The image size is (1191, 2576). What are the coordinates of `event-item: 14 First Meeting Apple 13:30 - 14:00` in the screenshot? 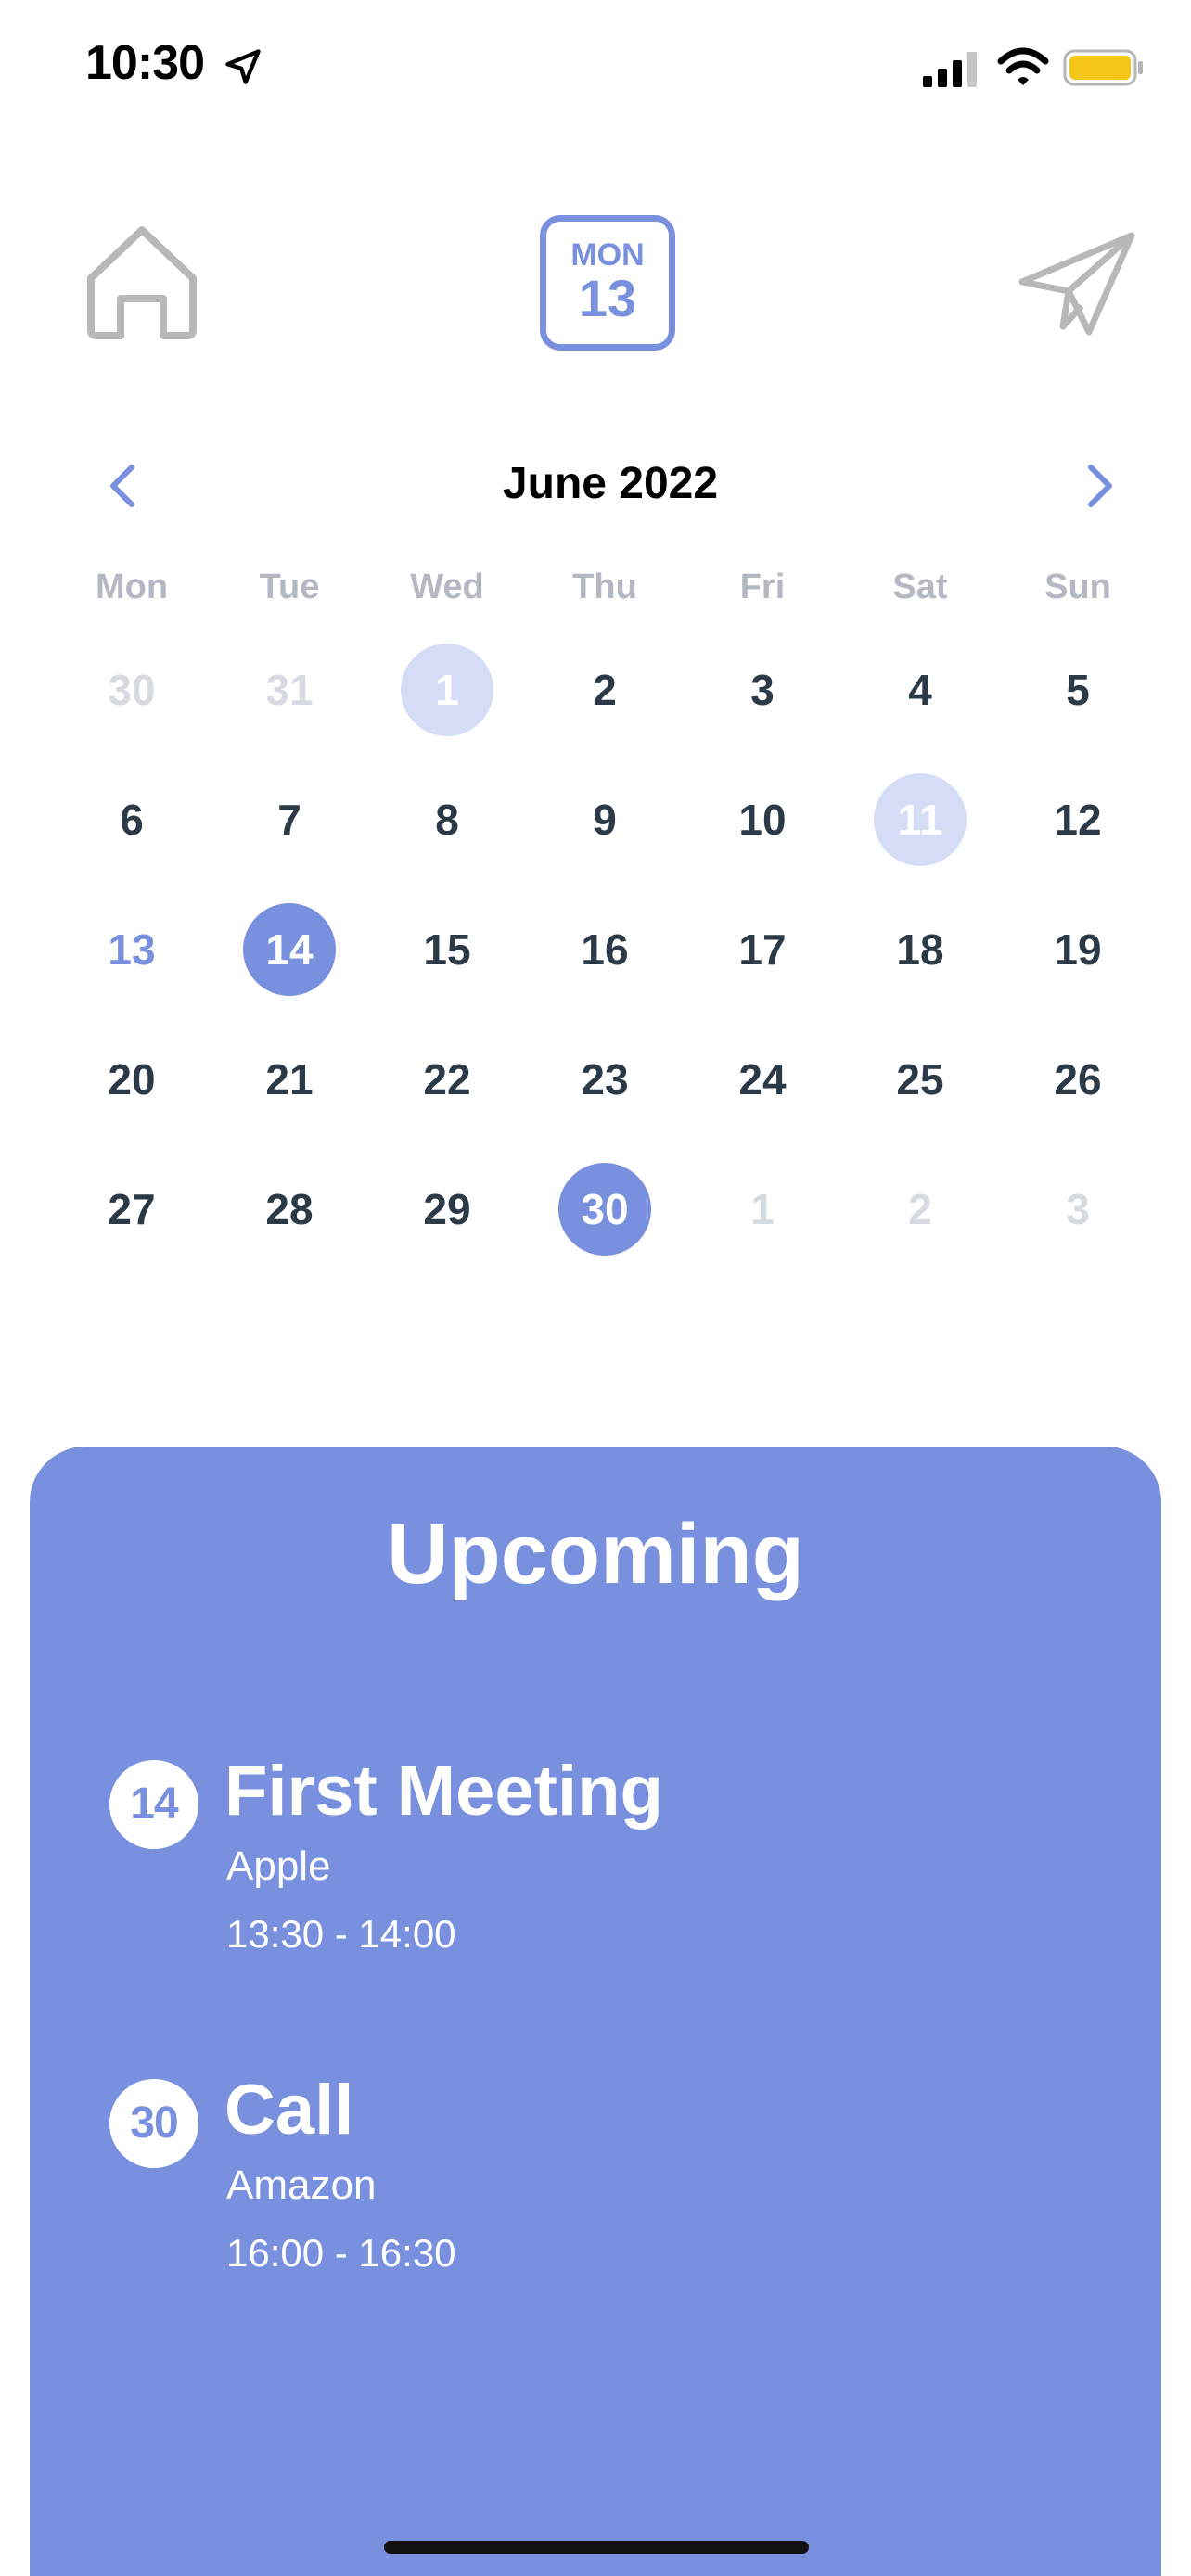 It's located at (573, 1862).